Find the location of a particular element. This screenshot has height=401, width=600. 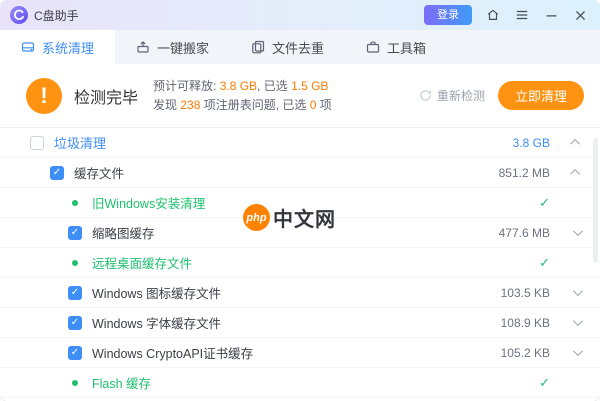

list-item-row: 缩略图缓存 477.6 MB is located at coordinates (300, 233).